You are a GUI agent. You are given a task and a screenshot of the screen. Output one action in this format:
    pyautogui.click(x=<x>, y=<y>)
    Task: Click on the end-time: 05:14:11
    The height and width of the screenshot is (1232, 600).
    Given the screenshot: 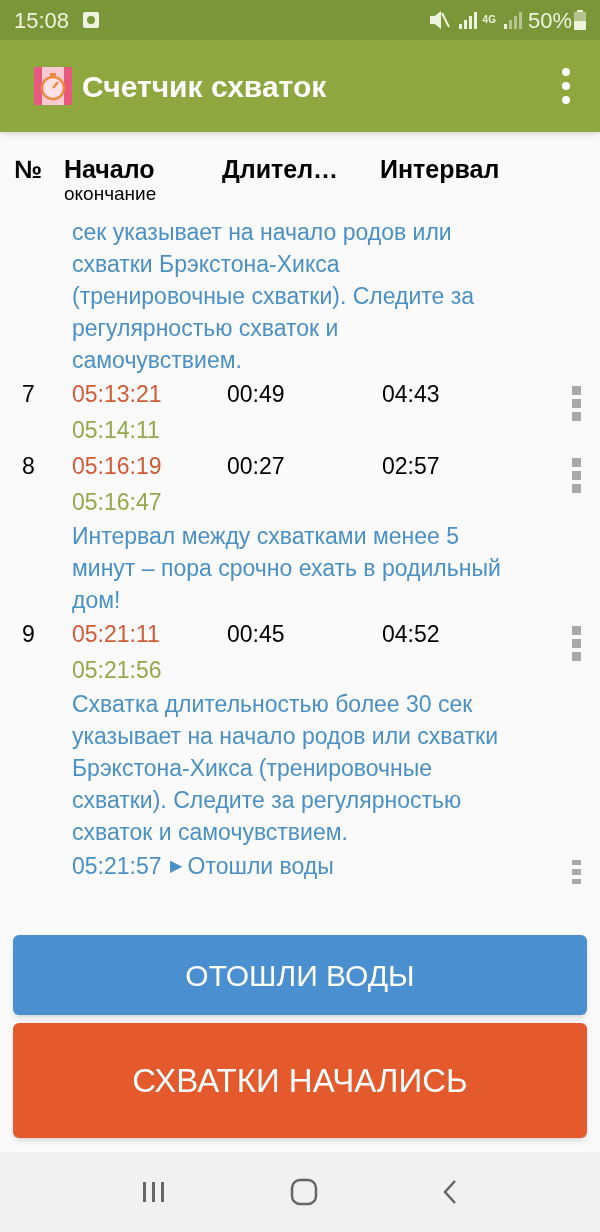 What is the action you would take?
    pyautogui.click(x=116, y=430)
    